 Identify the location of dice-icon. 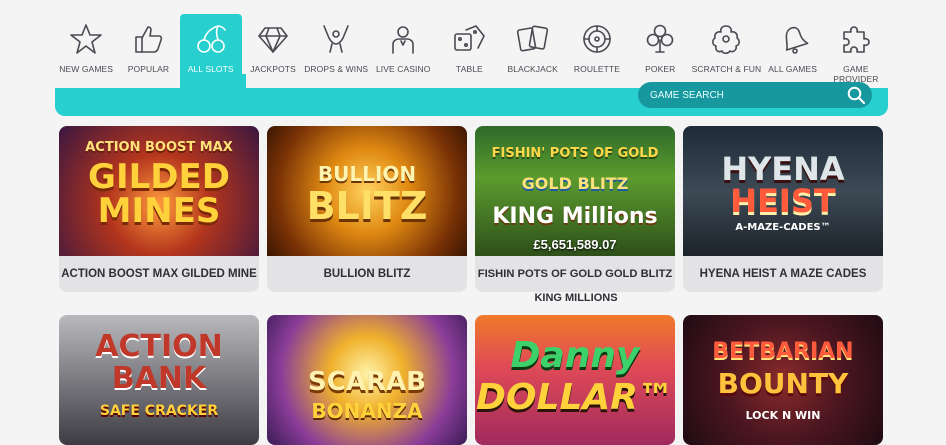
(470, 38).